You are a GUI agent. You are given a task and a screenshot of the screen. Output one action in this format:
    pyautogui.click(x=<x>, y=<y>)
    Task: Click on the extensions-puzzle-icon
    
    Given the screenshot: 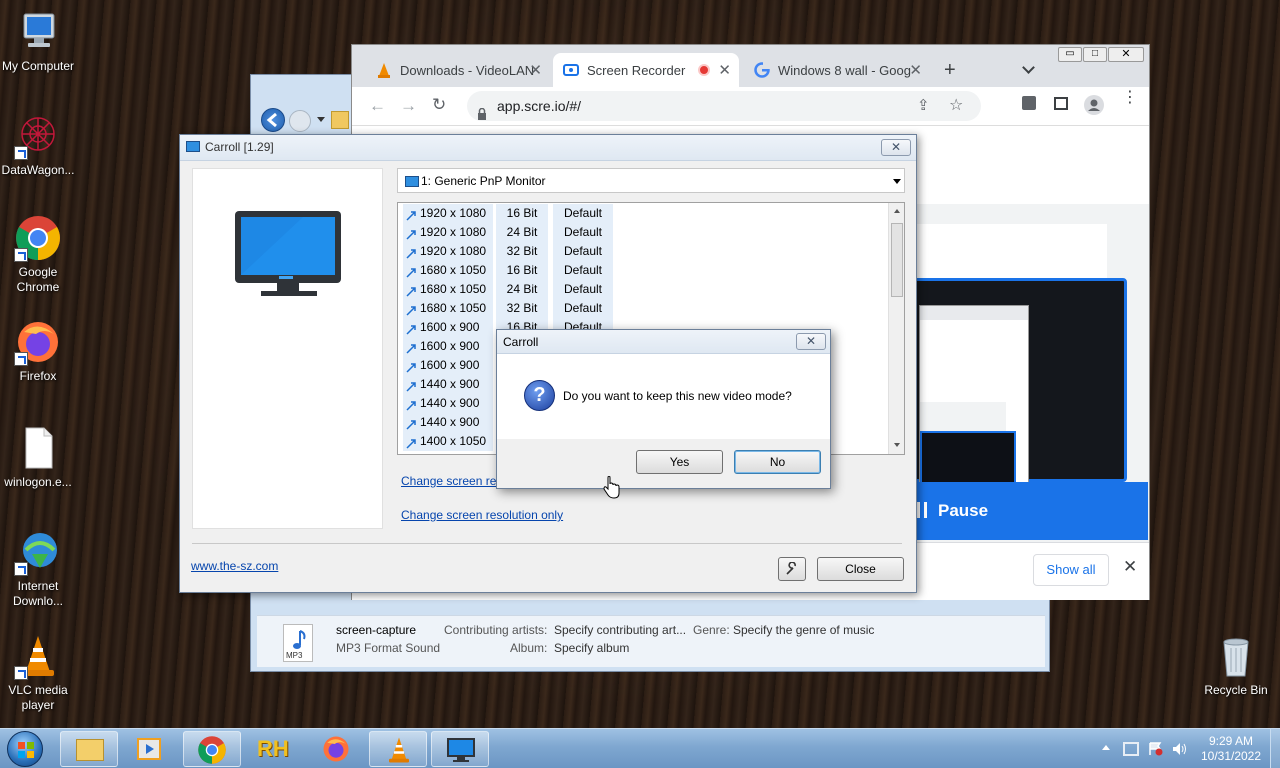 What is the action you would take?
    pyautogui.click(x=1029, y=103)
    